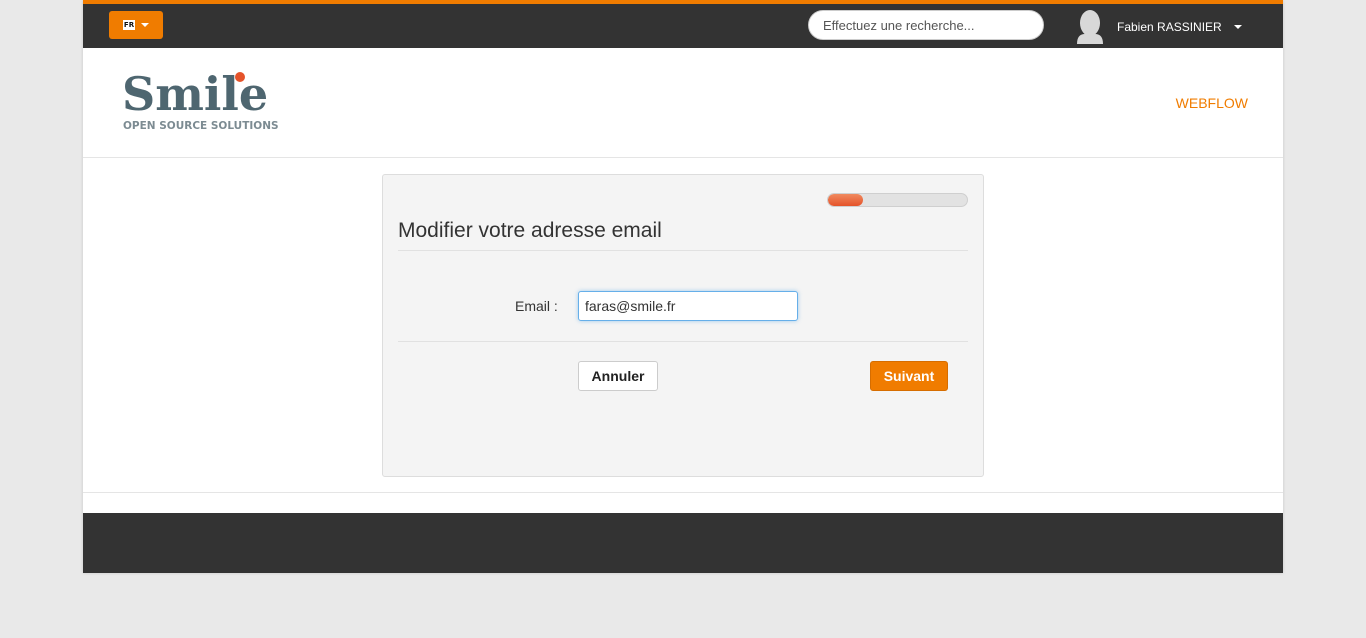  I want to click on smile-logo: Smile OPEN SOURCE SOLUTIONS, so click(207, 102).